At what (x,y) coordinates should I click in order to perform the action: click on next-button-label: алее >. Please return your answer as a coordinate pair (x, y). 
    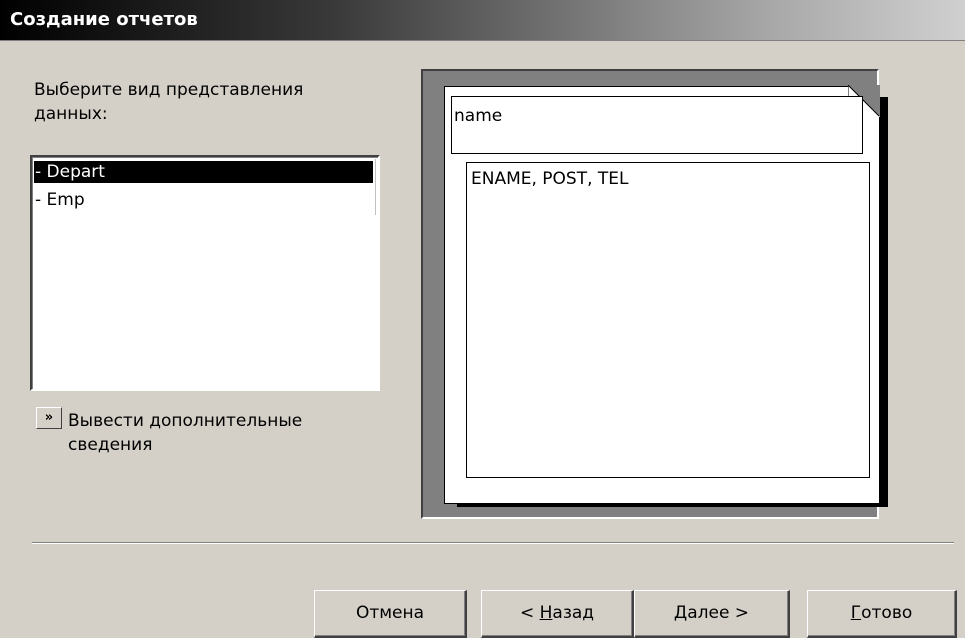
    Looking at the image, I should click on (718, 613).